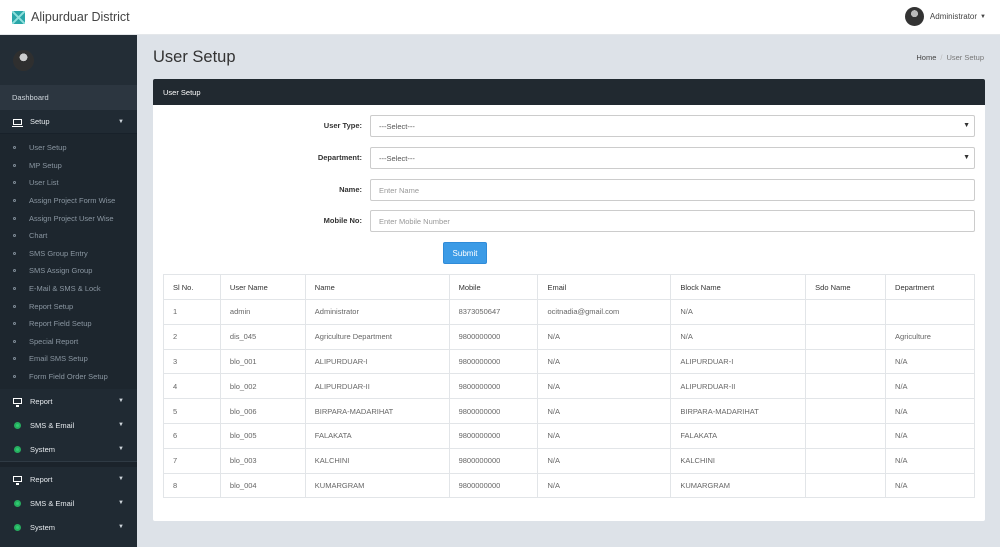  I want to click on mobile-row: Mobile No:, so click(569, 221).